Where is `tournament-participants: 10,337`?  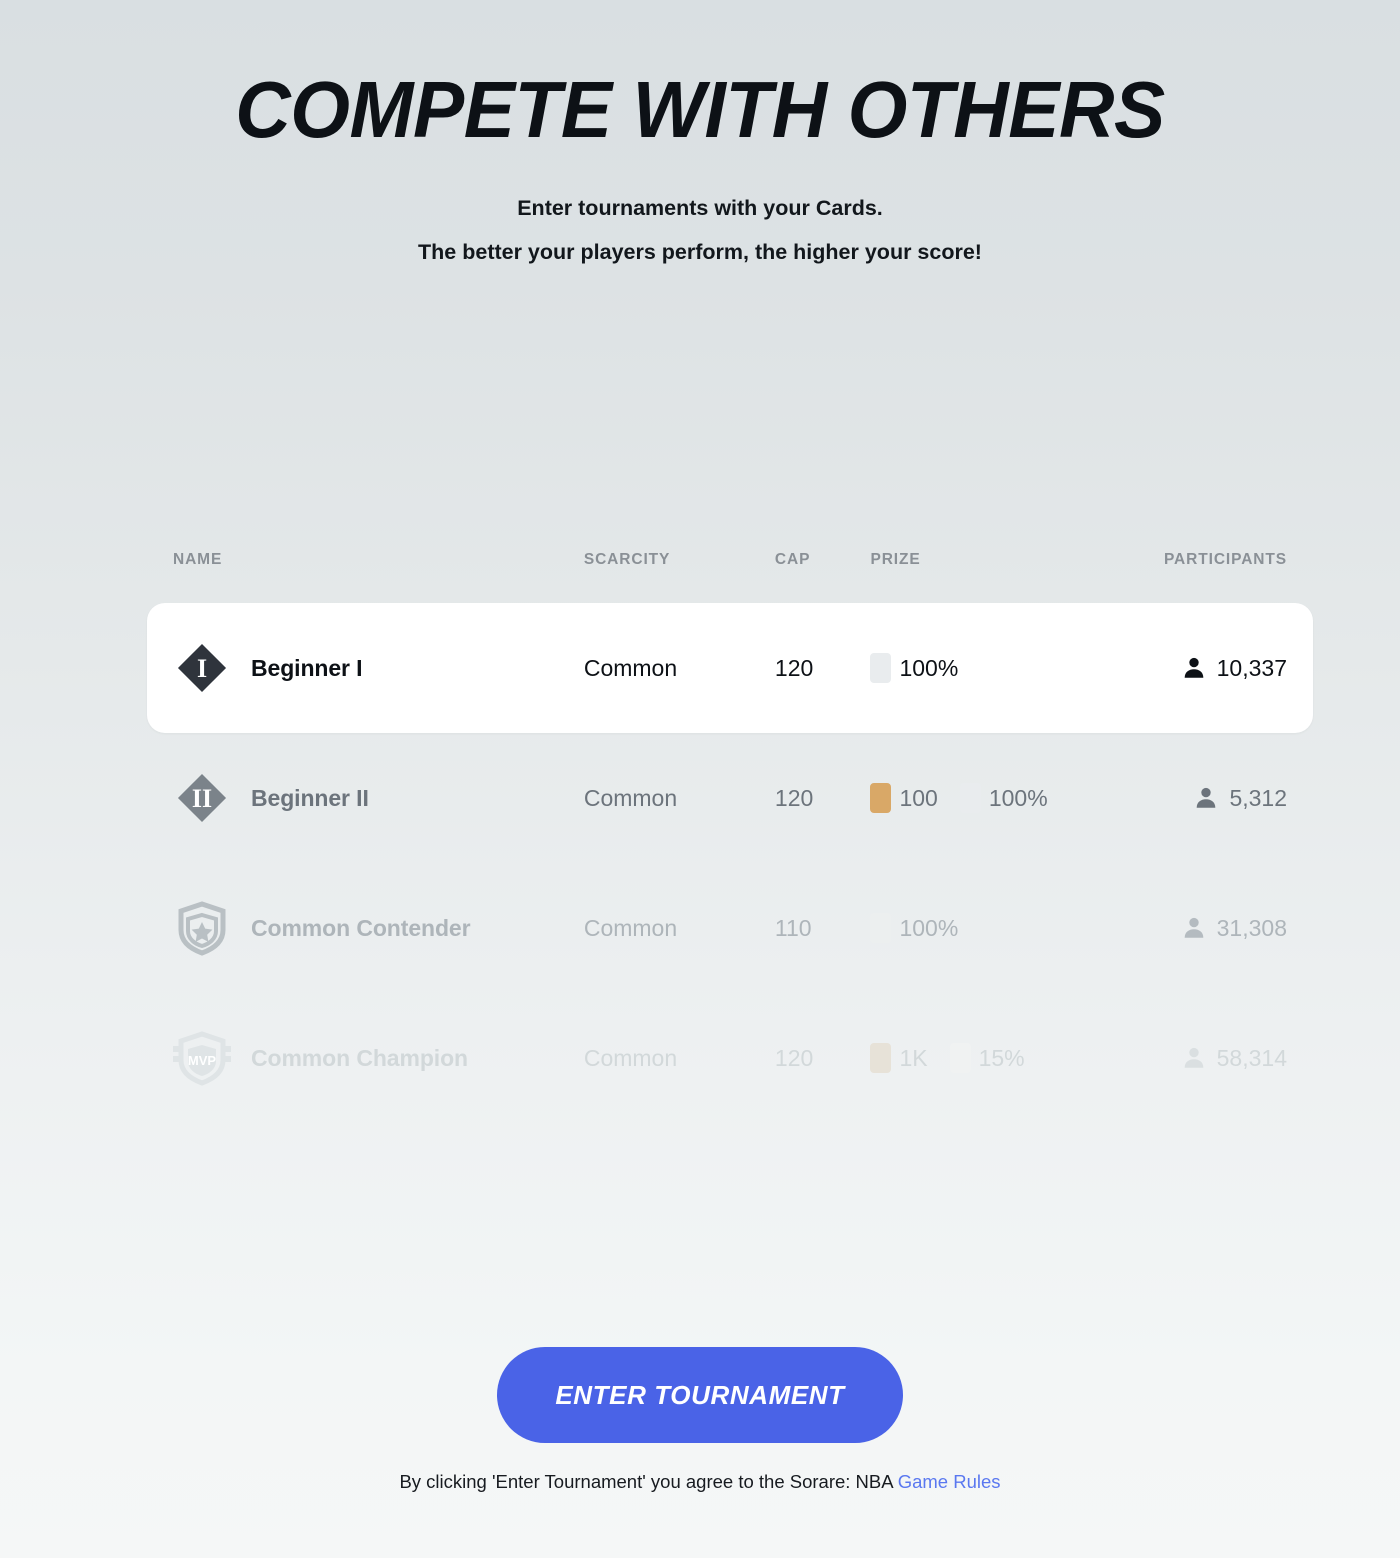
tournament-participants: 10,337 is located at coordinates (1198, 668).